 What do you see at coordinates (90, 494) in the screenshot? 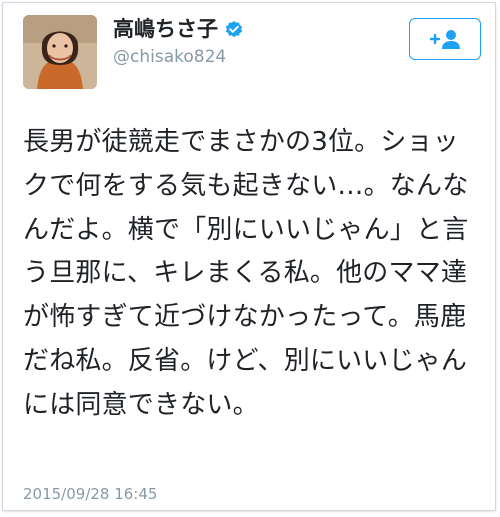
I see `tweet-timestamp: 2015/09/28 16:45` at bounding box center [90, 494].